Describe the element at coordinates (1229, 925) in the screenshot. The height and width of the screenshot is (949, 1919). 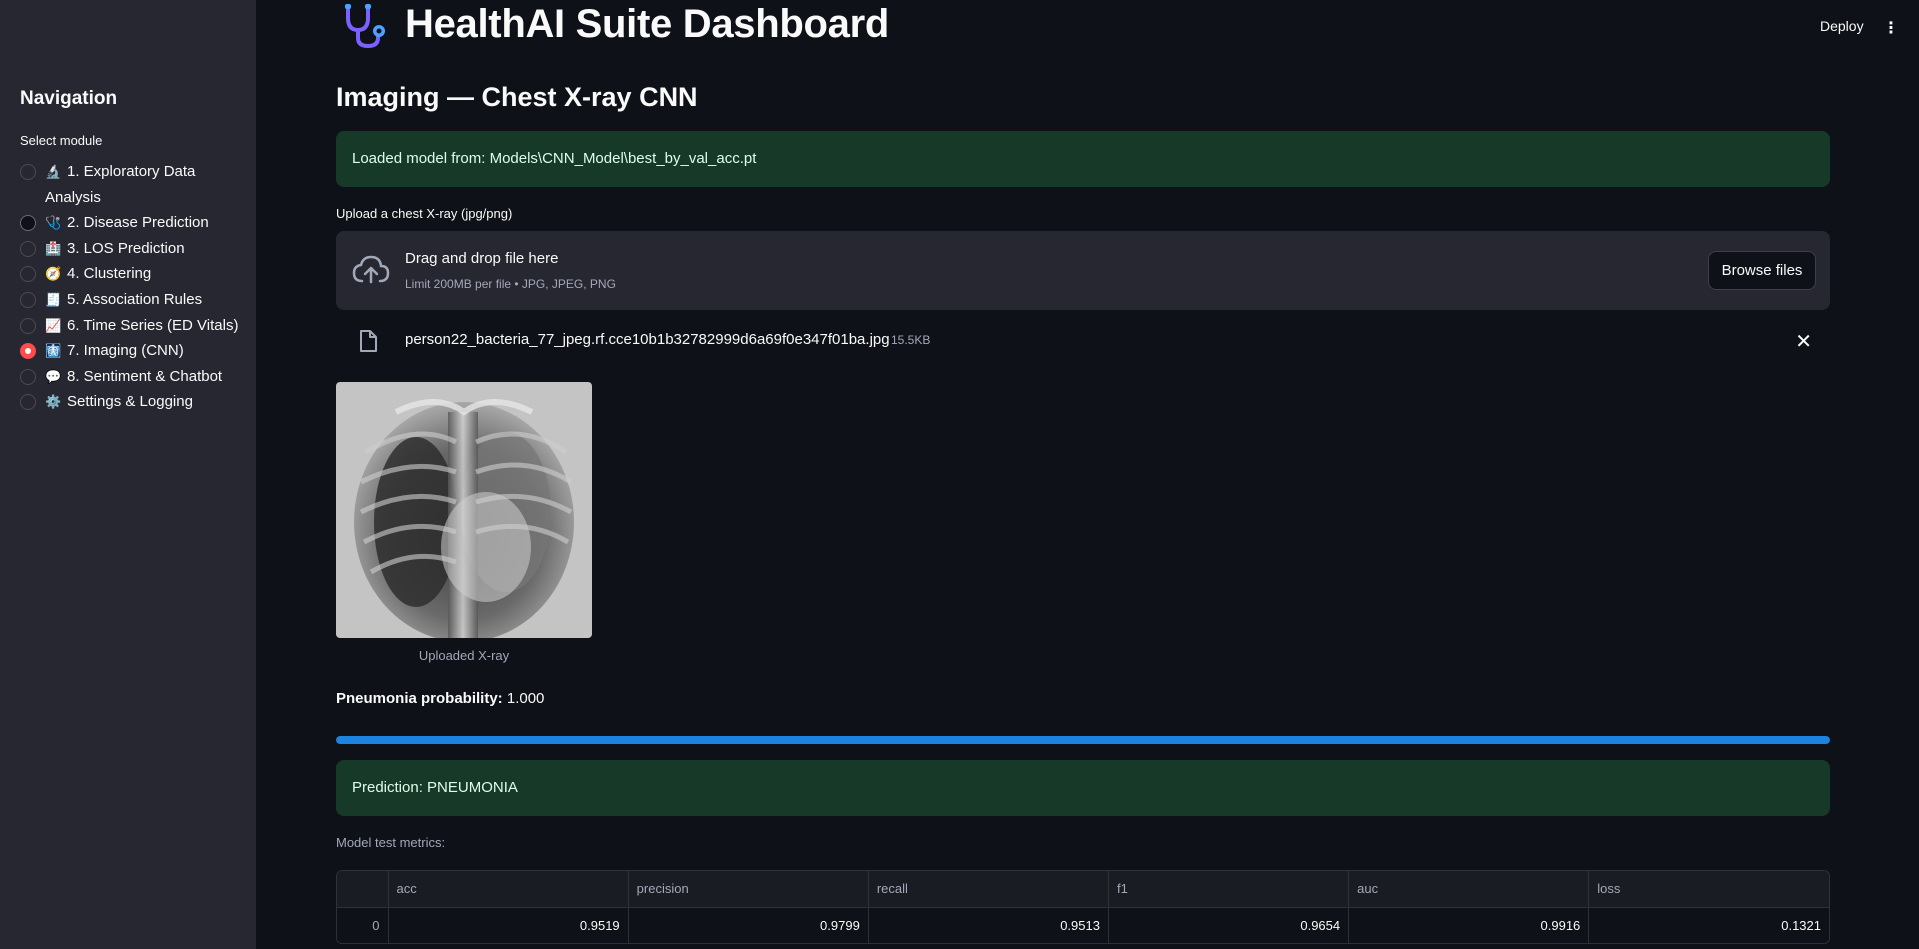
I see `table-cell: 0.9654` at that location.